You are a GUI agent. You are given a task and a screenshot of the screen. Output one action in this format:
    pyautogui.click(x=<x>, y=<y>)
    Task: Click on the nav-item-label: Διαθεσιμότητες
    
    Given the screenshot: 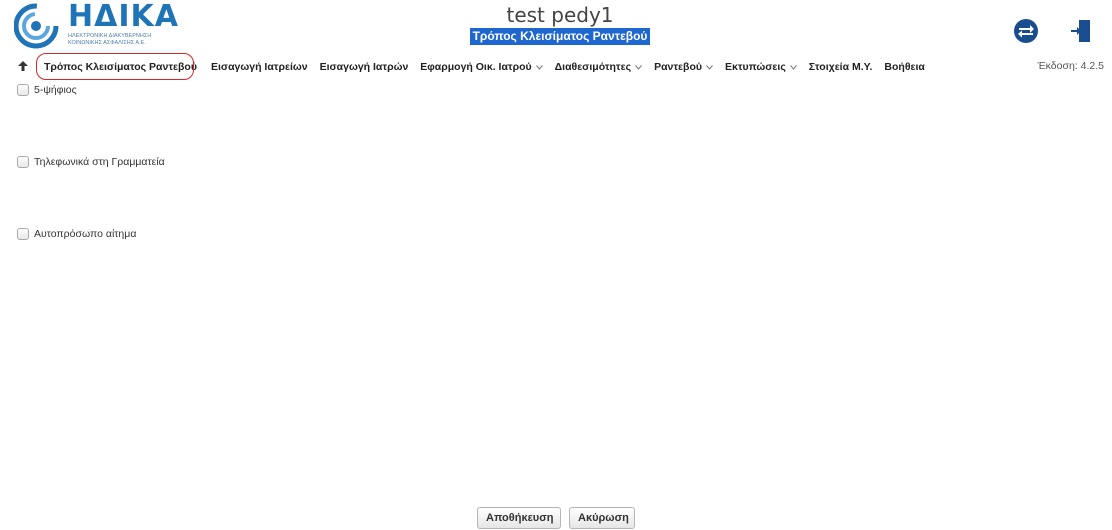 What is the action you would take?
    pyautogui.click(x=593, y=67)
    